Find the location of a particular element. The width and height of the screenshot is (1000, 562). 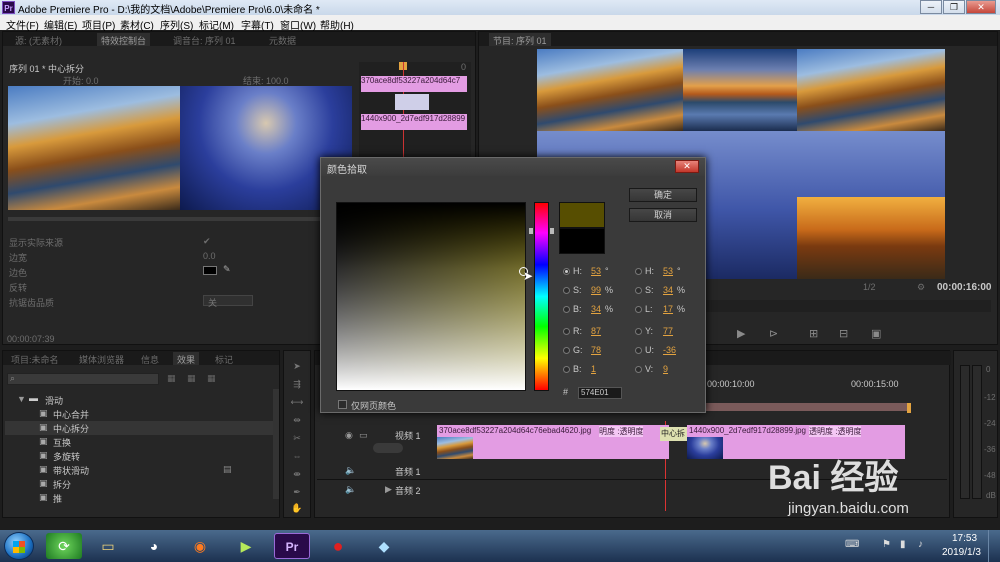

tab-program: 节目: 序列 01 is located at coordinates (520, 39).